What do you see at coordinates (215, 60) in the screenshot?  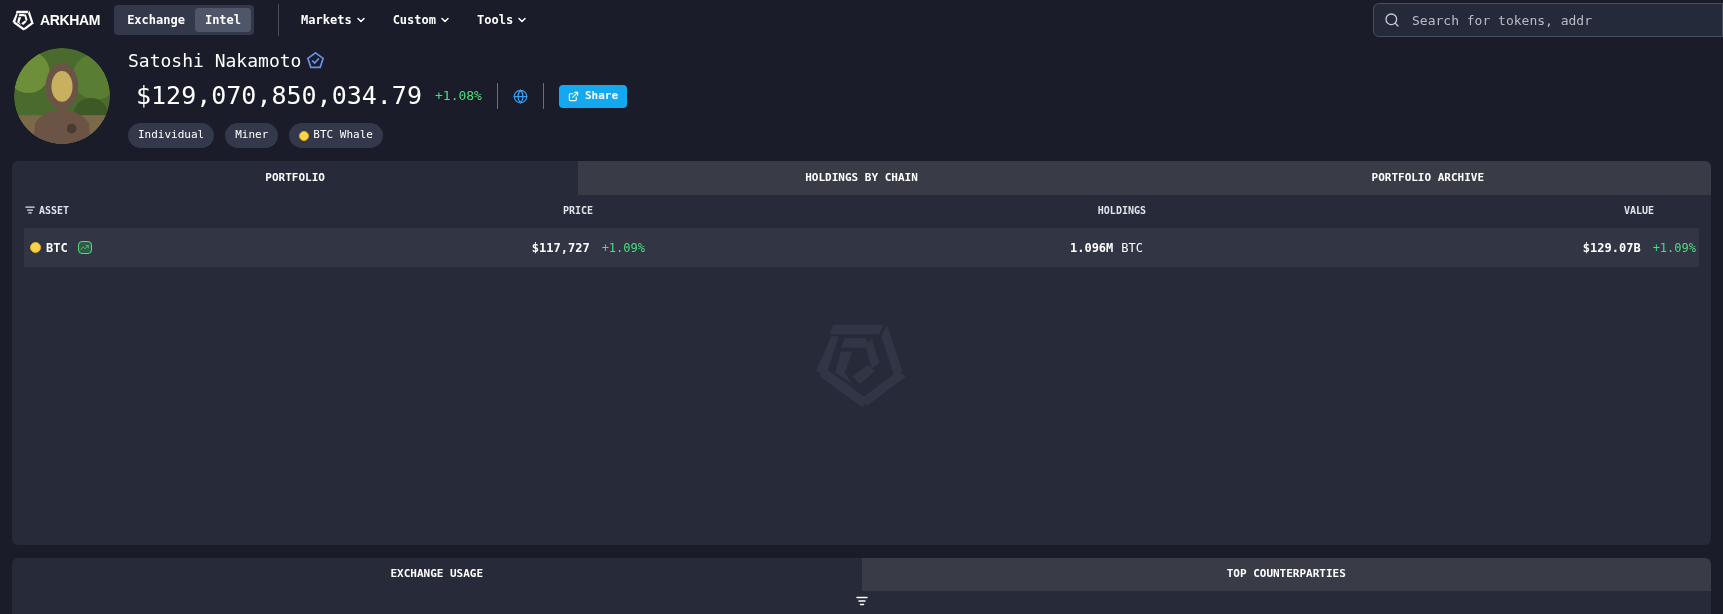 I see `entity-name: Satoshi Nakamoto` at bounding box center [215, 60].